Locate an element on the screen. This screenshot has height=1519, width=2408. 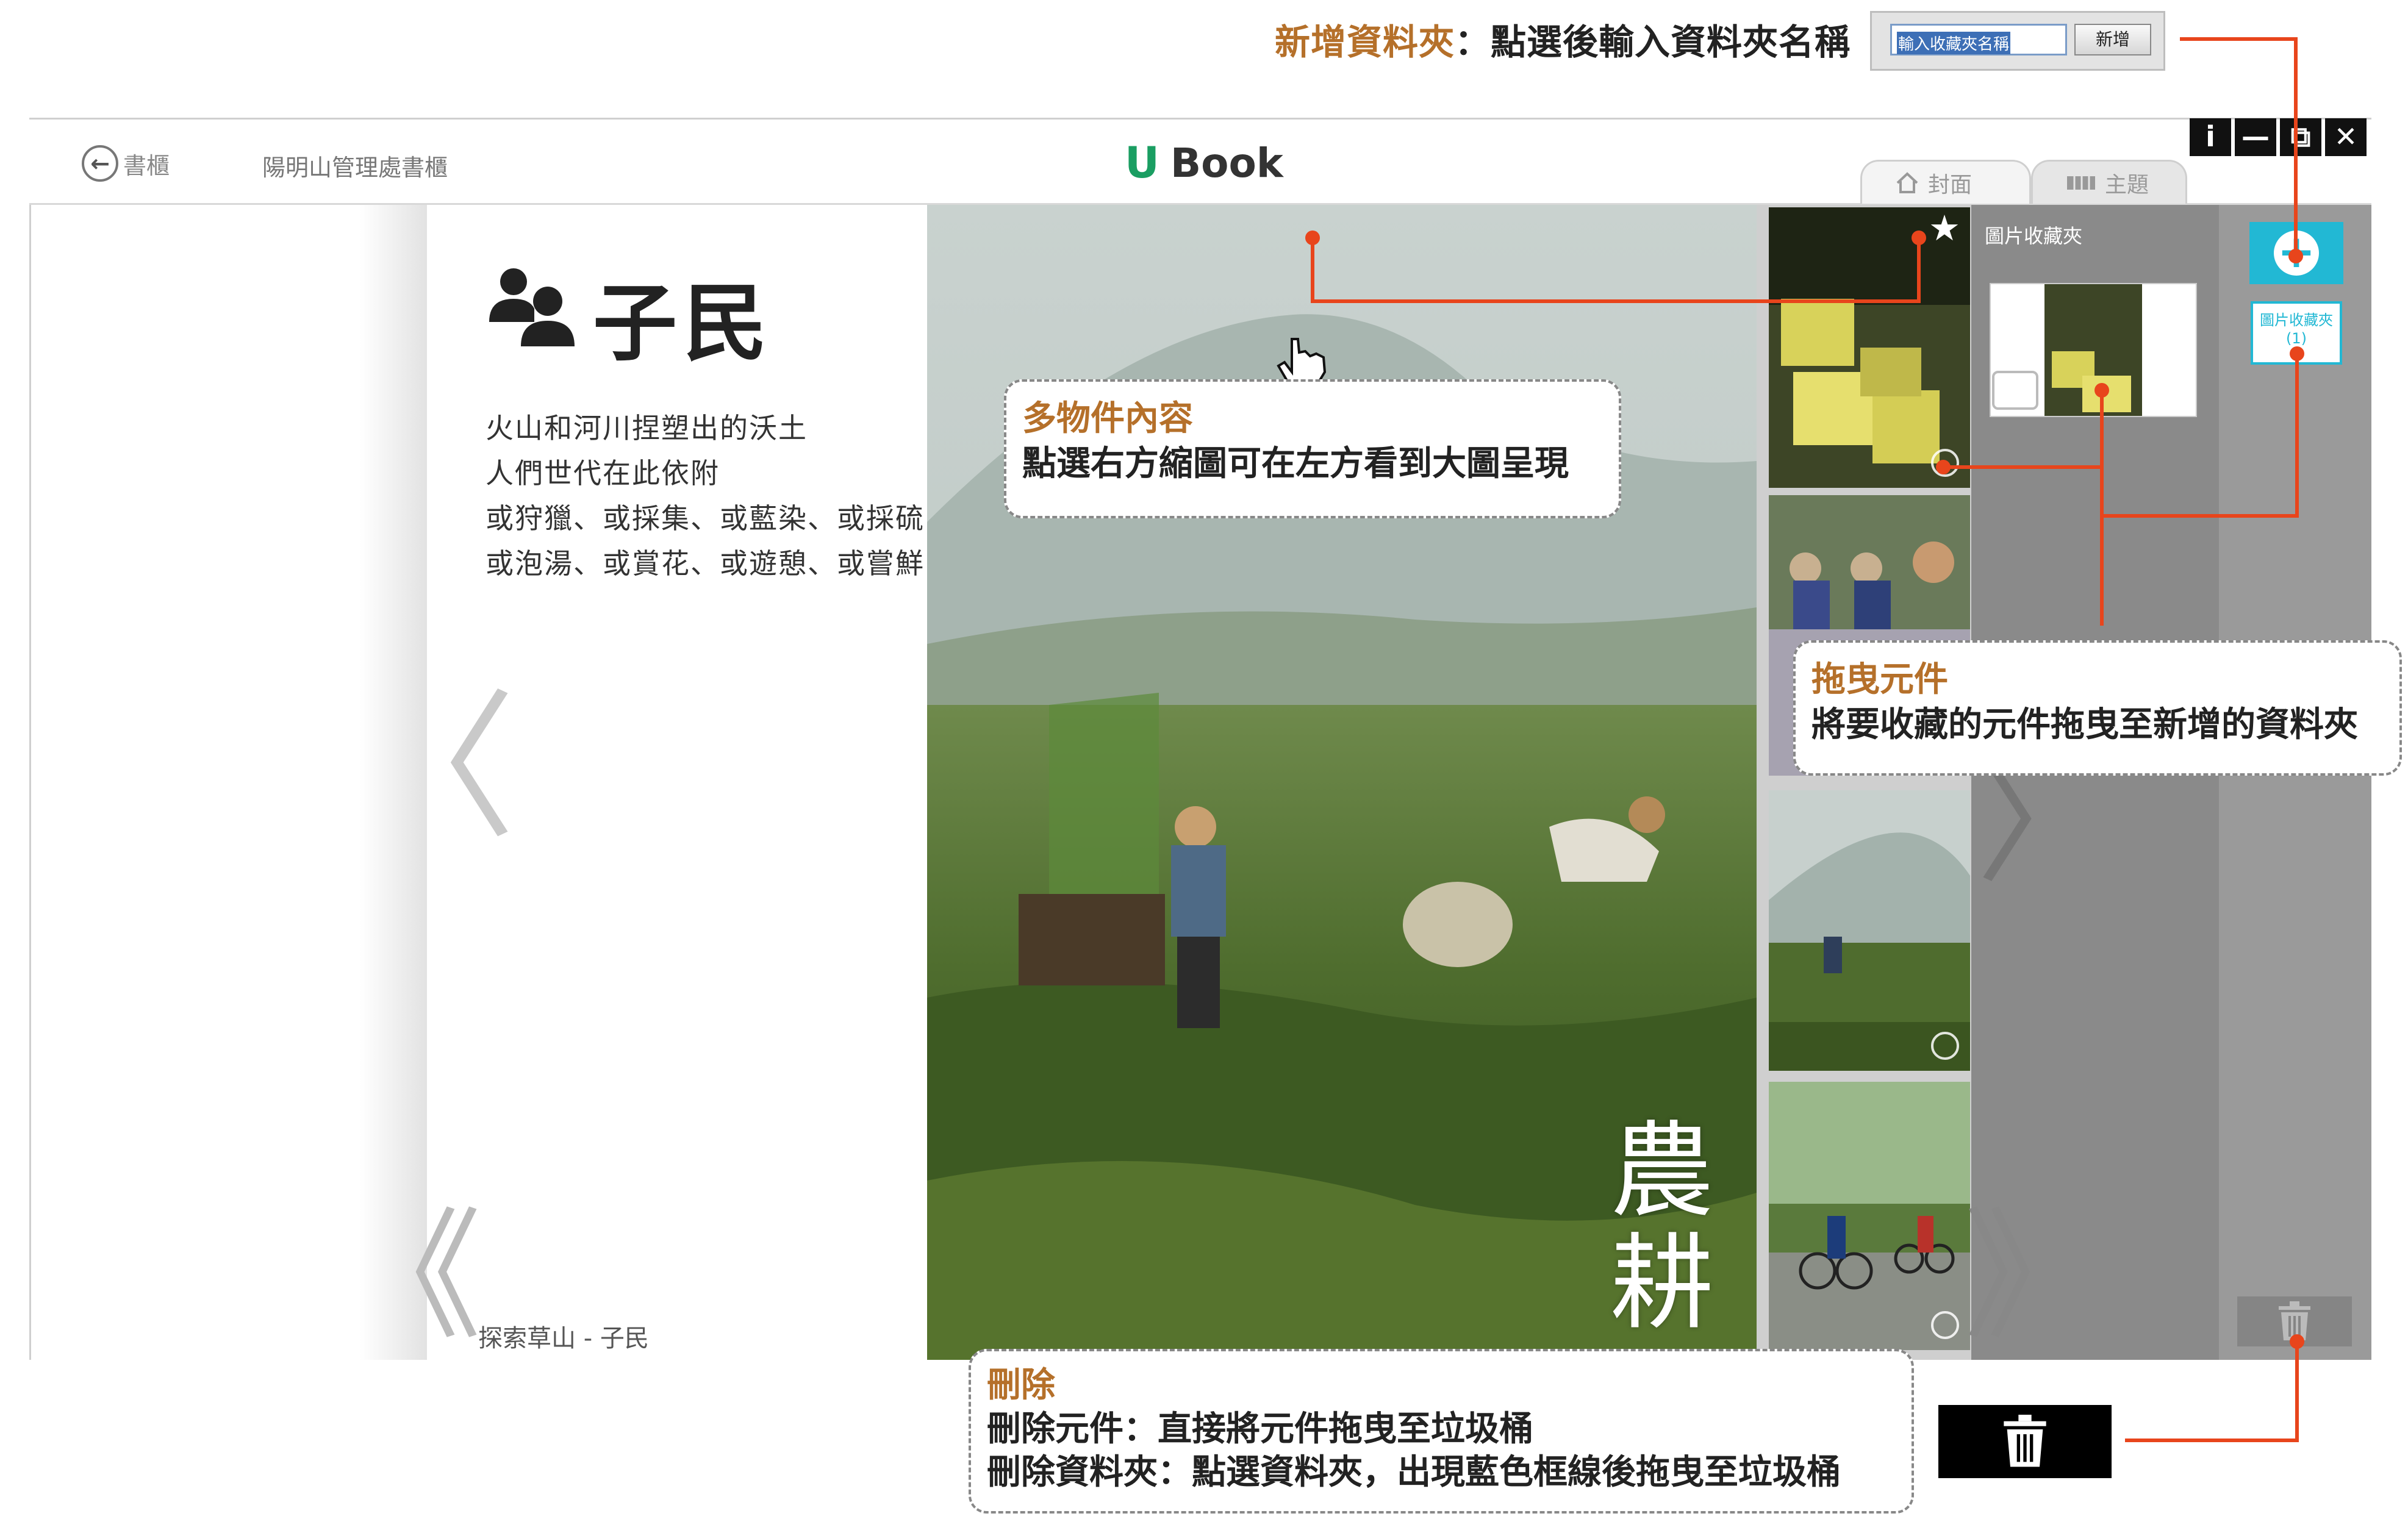
trash-enlarged is located at coordinates (2025, 1441).